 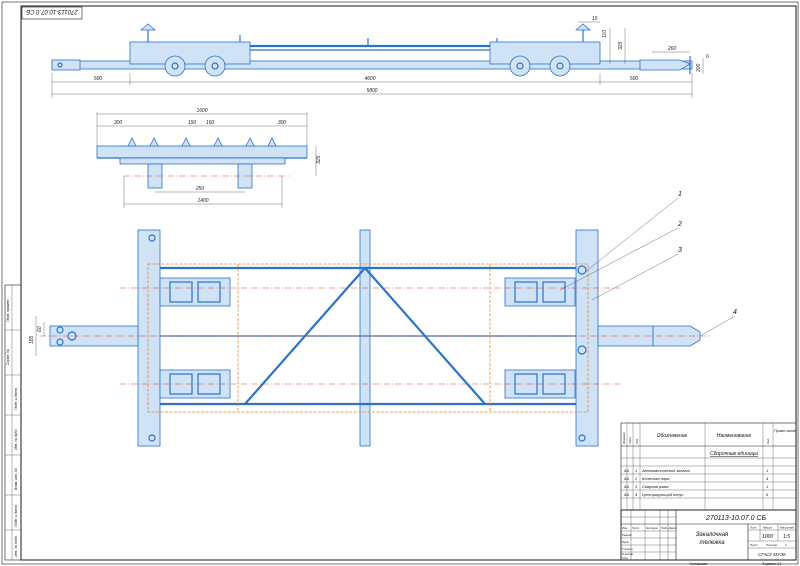 I want to click on dim-300-a: 300, so click(x=118, y=123).